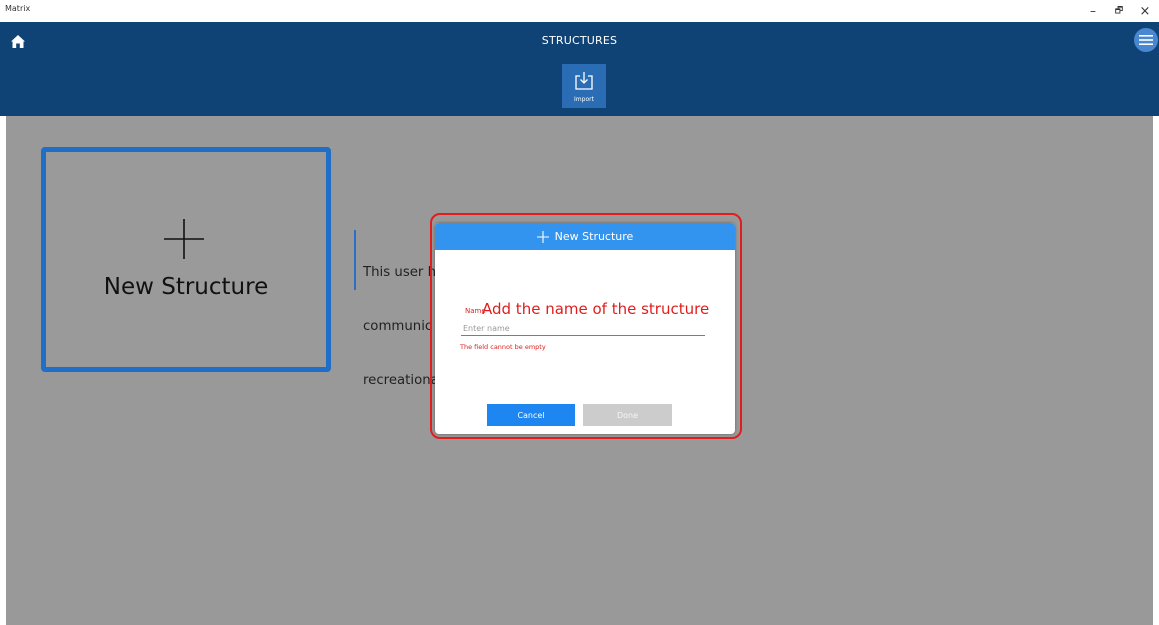 This screenshot has width=1159, height=625. Describe the element at coordinates (186, 287) in the screenshot. I see `new-structure-label: New Structure` at that location.